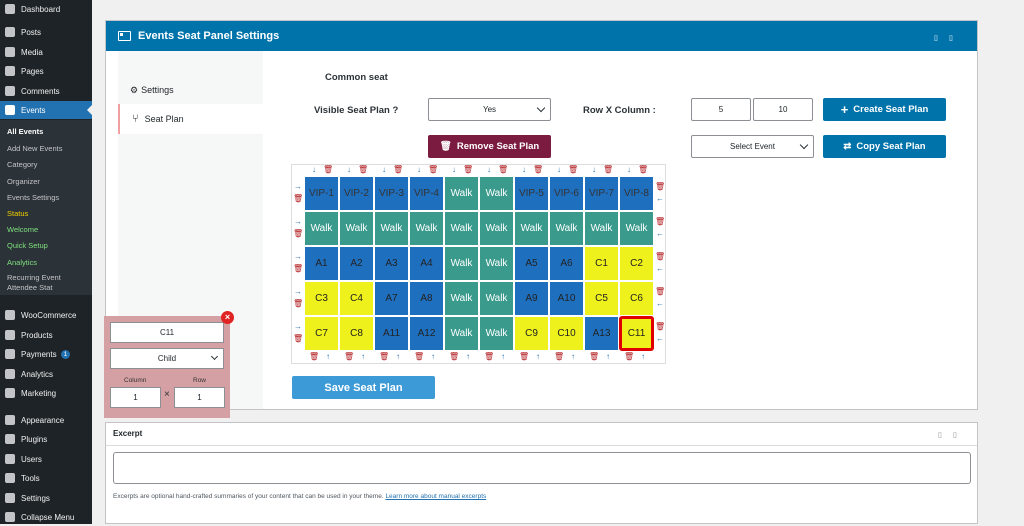 The image size is (1024, 526). Describe the element at coordinates (42, 283) in the screenshot. I see `submenu-recurring-stat: Recurring Event Attendee Stat` at that location.